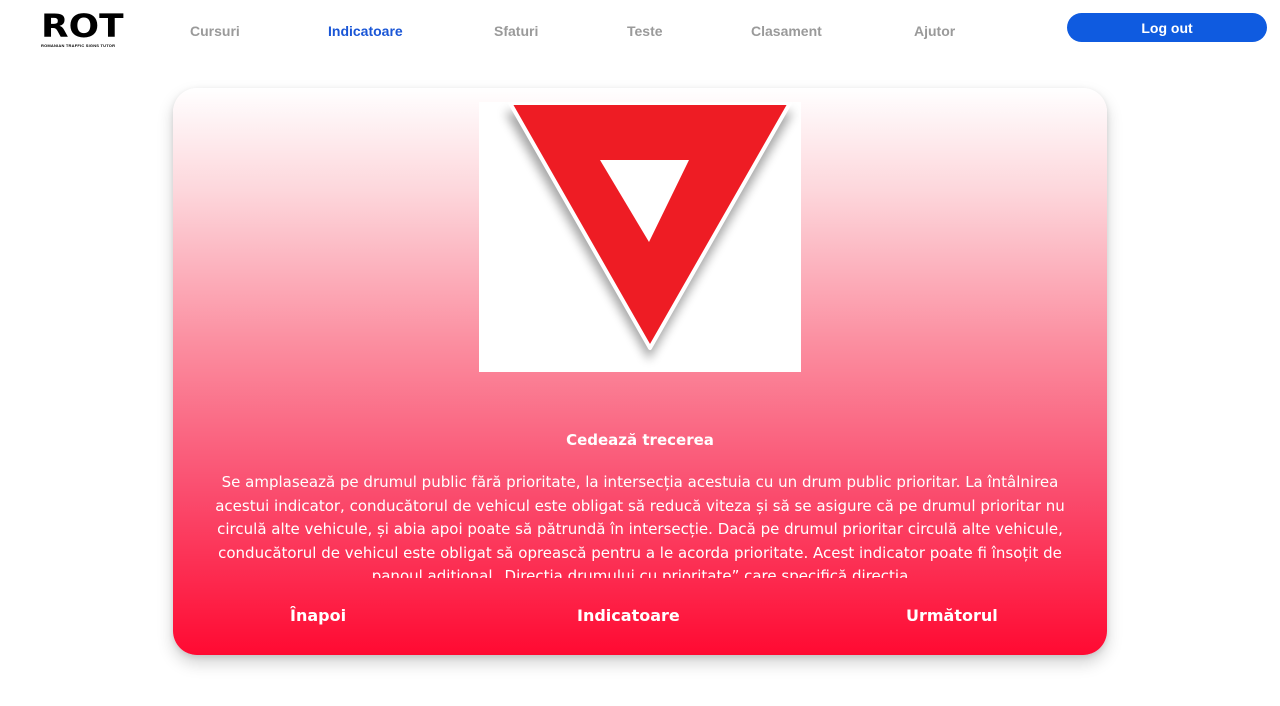 The height and width of the screenshot is (706, 1280). What do you see at coordinates (628, 615) in the screenshot?
I see `index-button: Indicatoare` at bounding box center [628, 615].